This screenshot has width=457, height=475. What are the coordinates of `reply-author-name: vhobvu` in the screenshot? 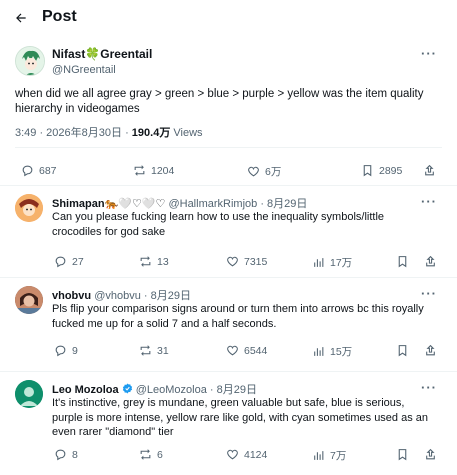 It's located at (71, 296).